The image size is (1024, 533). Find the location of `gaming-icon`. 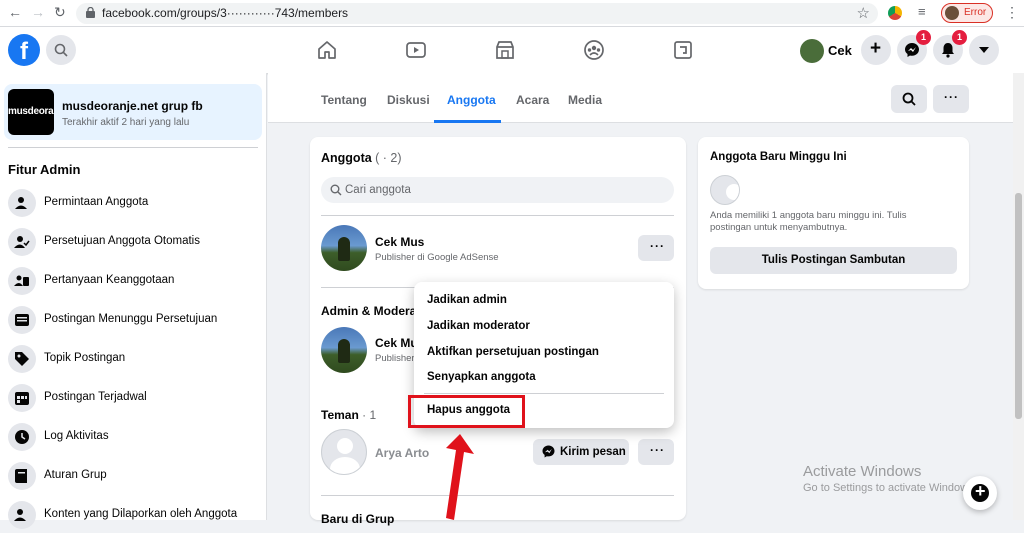

gaming-icon is located at coordinates (683, 50).